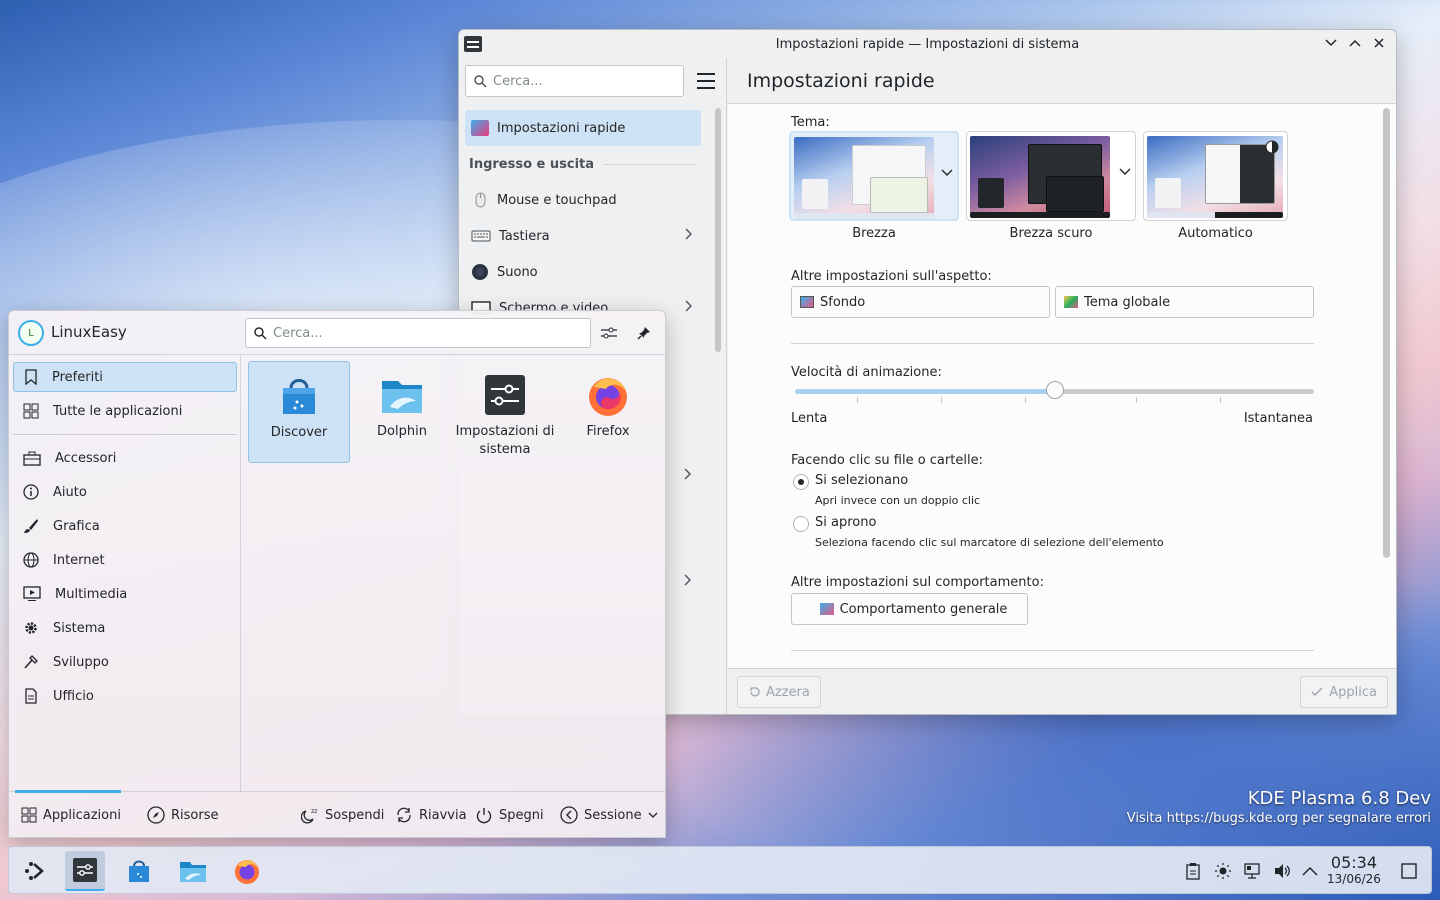  What do you see at coordinates (609, 333) in the screenshot?
I see `configure-icon` at bounding box center [609, 333].